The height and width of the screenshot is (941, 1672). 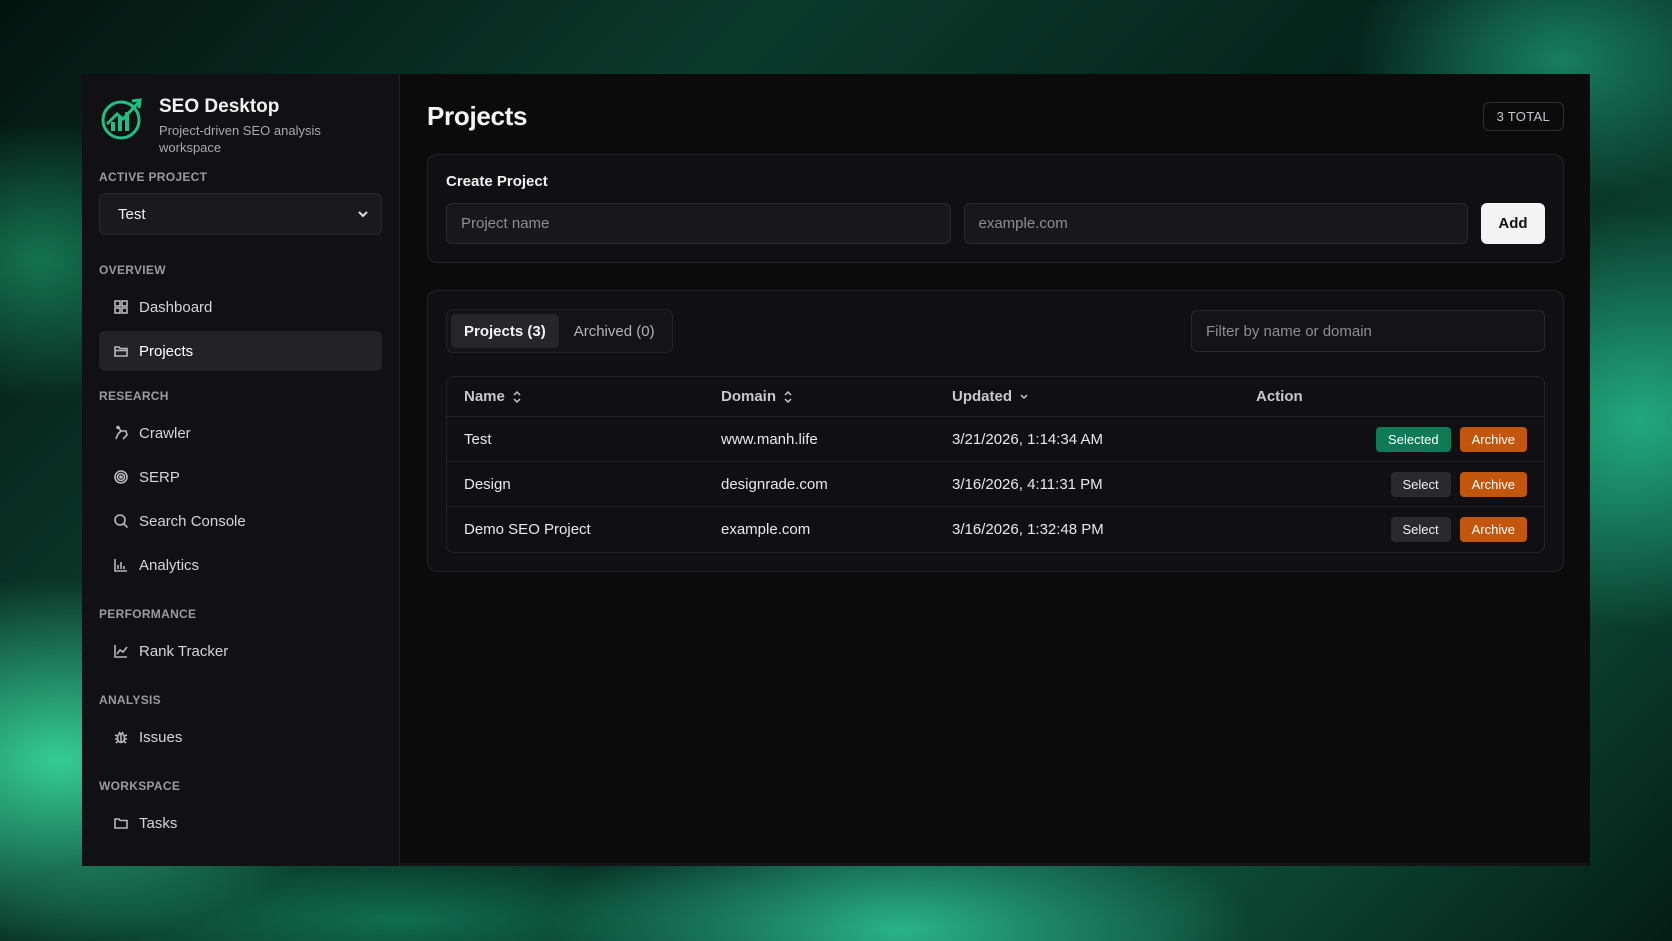 What do you see at coordinates (166, 351) in the screenshot?
I see `sidebar-item-label: Projects` at bounding box center [166, 351].